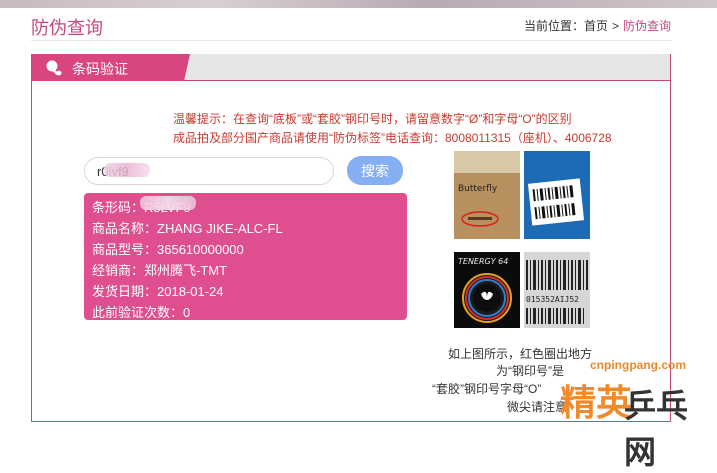 The width and height of the screenshot is (717, 473). Describe the element at coordinates (478, 189) in the screenshot. I see `butterfly-logo-text: Butterfly` at that location.